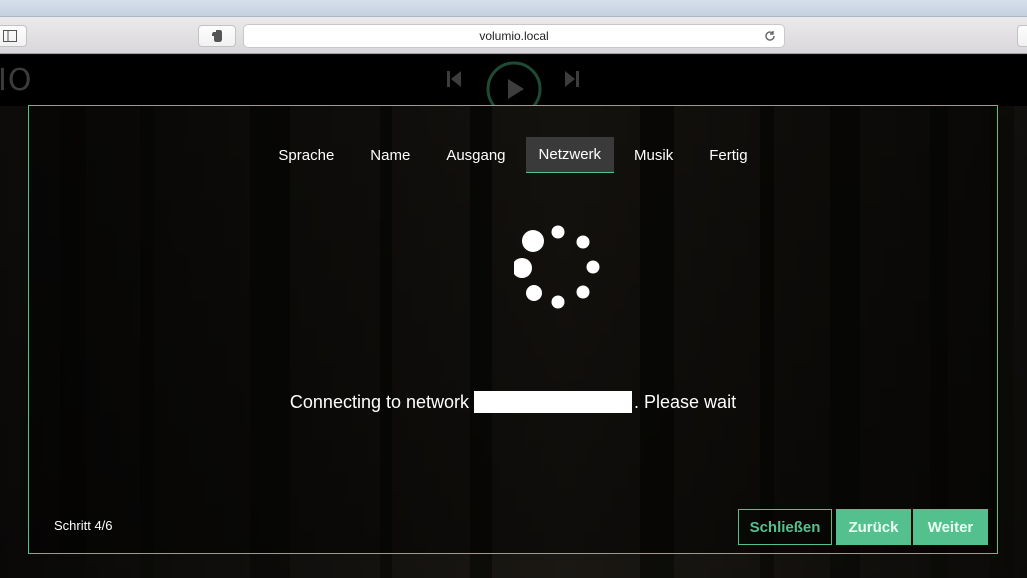 This screenshot has height=578, width=1027. What do you see at coordinates (454, 79) in the screenshot?
I see `previous-track-icon` at bounding box center [454, 79].